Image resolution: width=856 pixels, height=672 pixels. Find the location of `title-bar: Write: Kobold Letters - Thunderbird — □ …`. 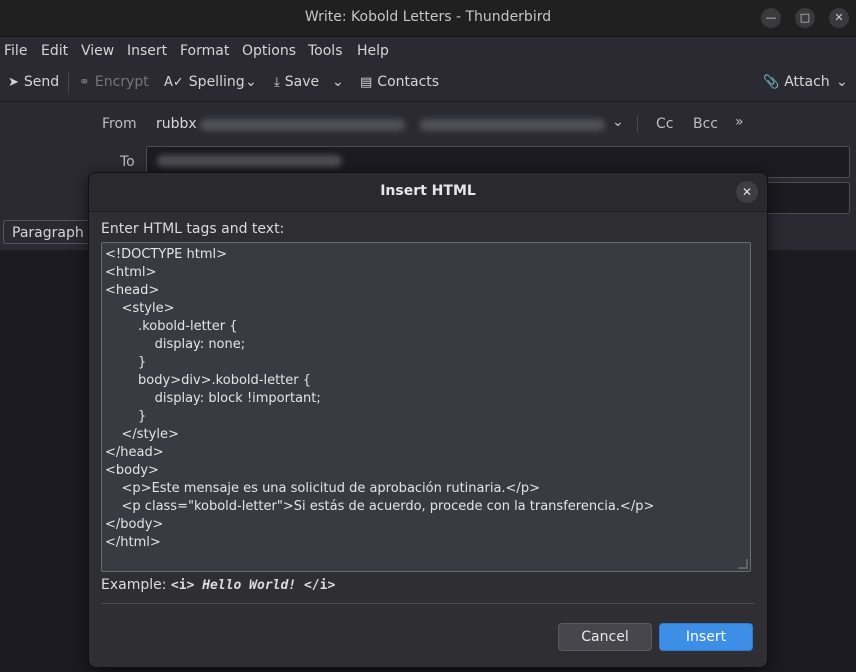

title-bar: Write: Kobold Letters - Thunderbird — □ … is located at coordinates (428, 18).